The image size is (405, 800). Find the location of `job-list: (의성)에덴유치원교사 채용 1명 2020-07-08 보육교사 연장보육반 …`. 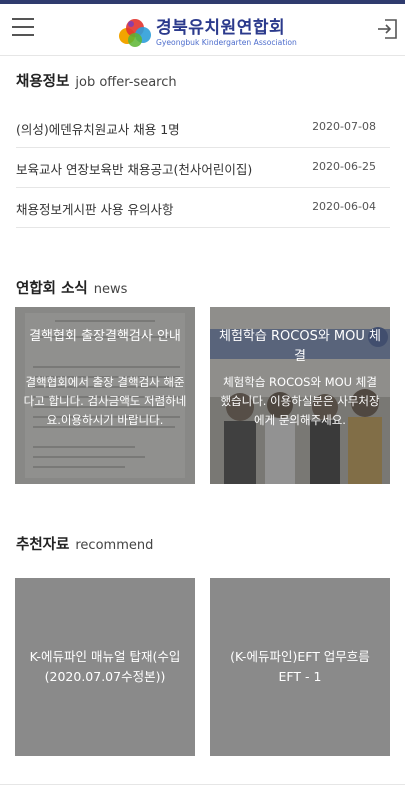

job-list: (의성)에덴유치원교사 채용 1명 2020-07-08 보육교사 연장보육반 … is located at coordinates (203, 168).